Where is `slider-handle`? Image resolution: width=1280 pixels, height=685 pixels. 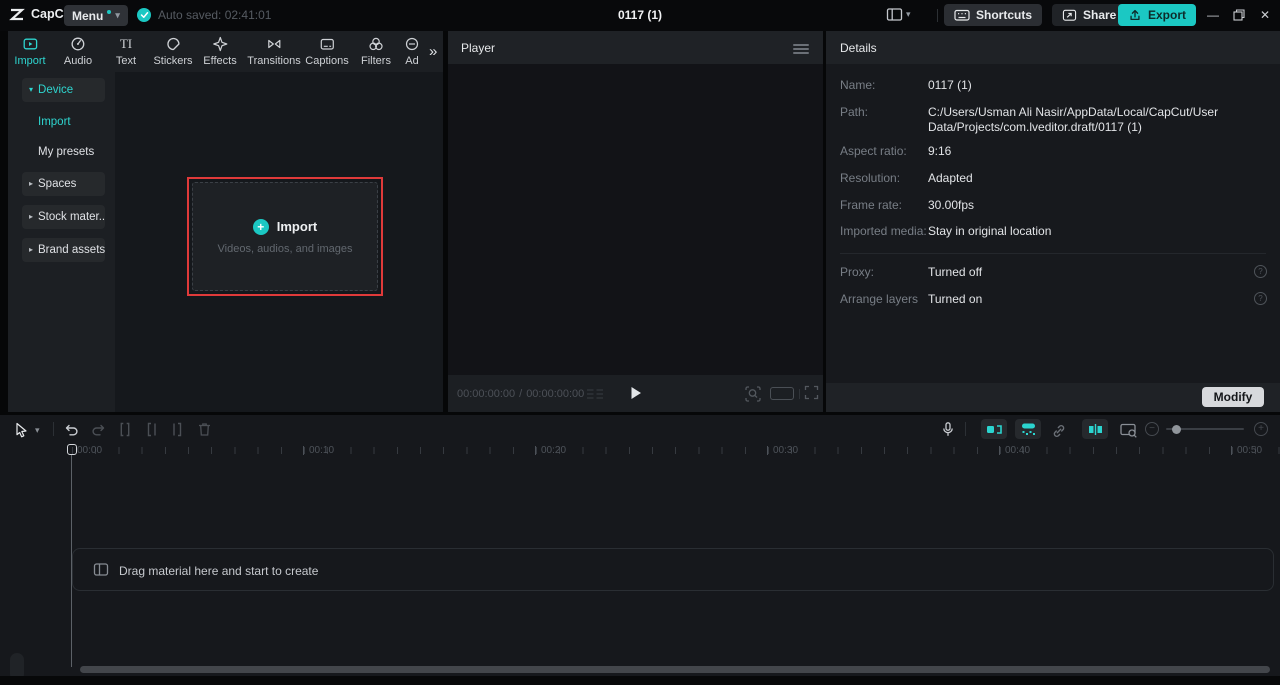
slider-handle is located at coordinates (1176, 429).